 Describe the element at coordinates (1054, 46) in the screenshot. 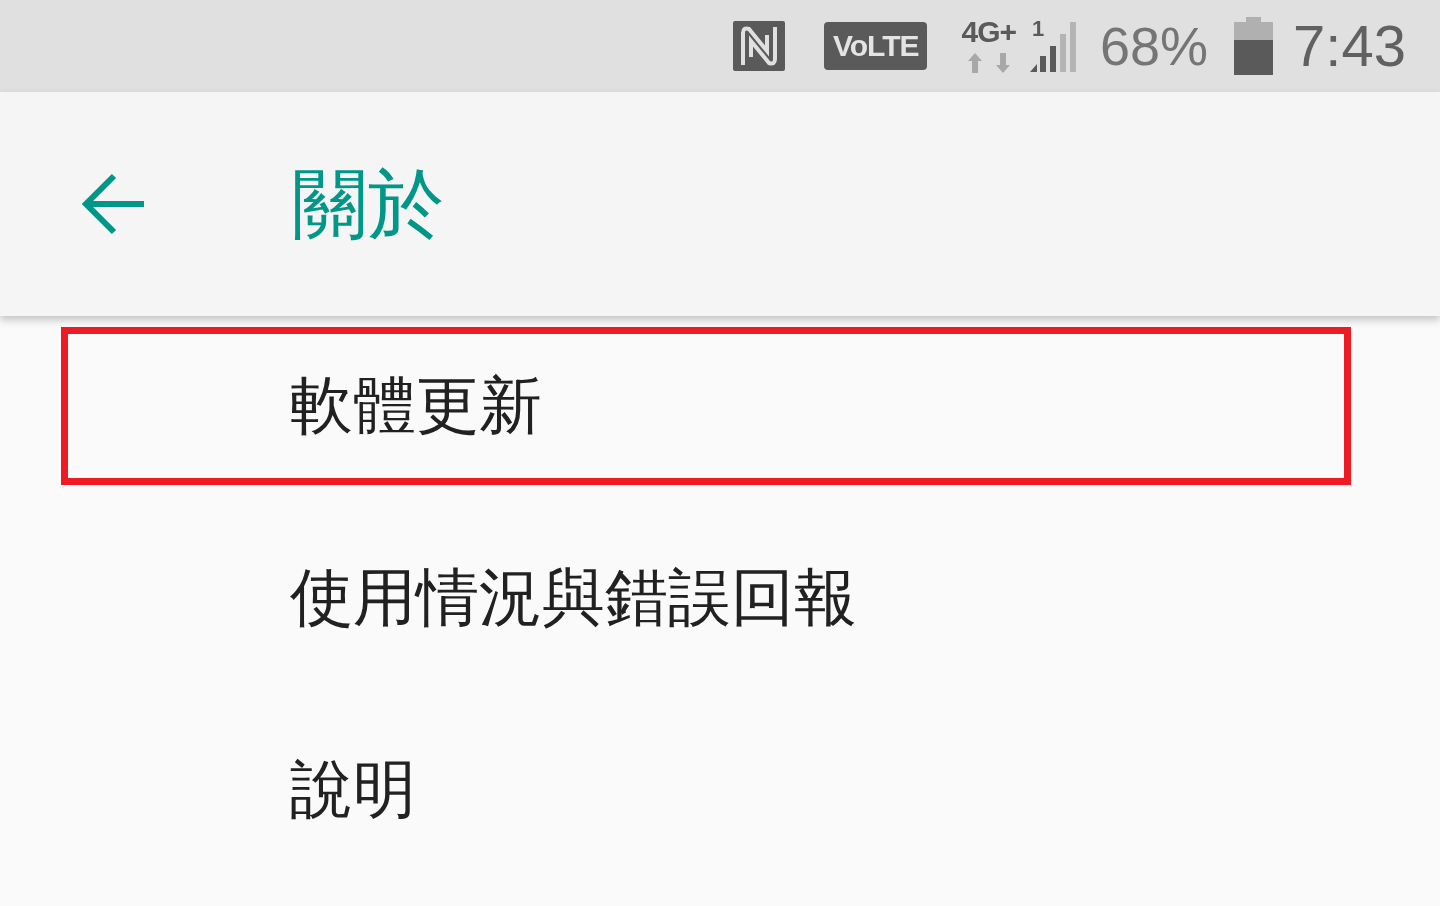

I see `signal-icon` at that location.